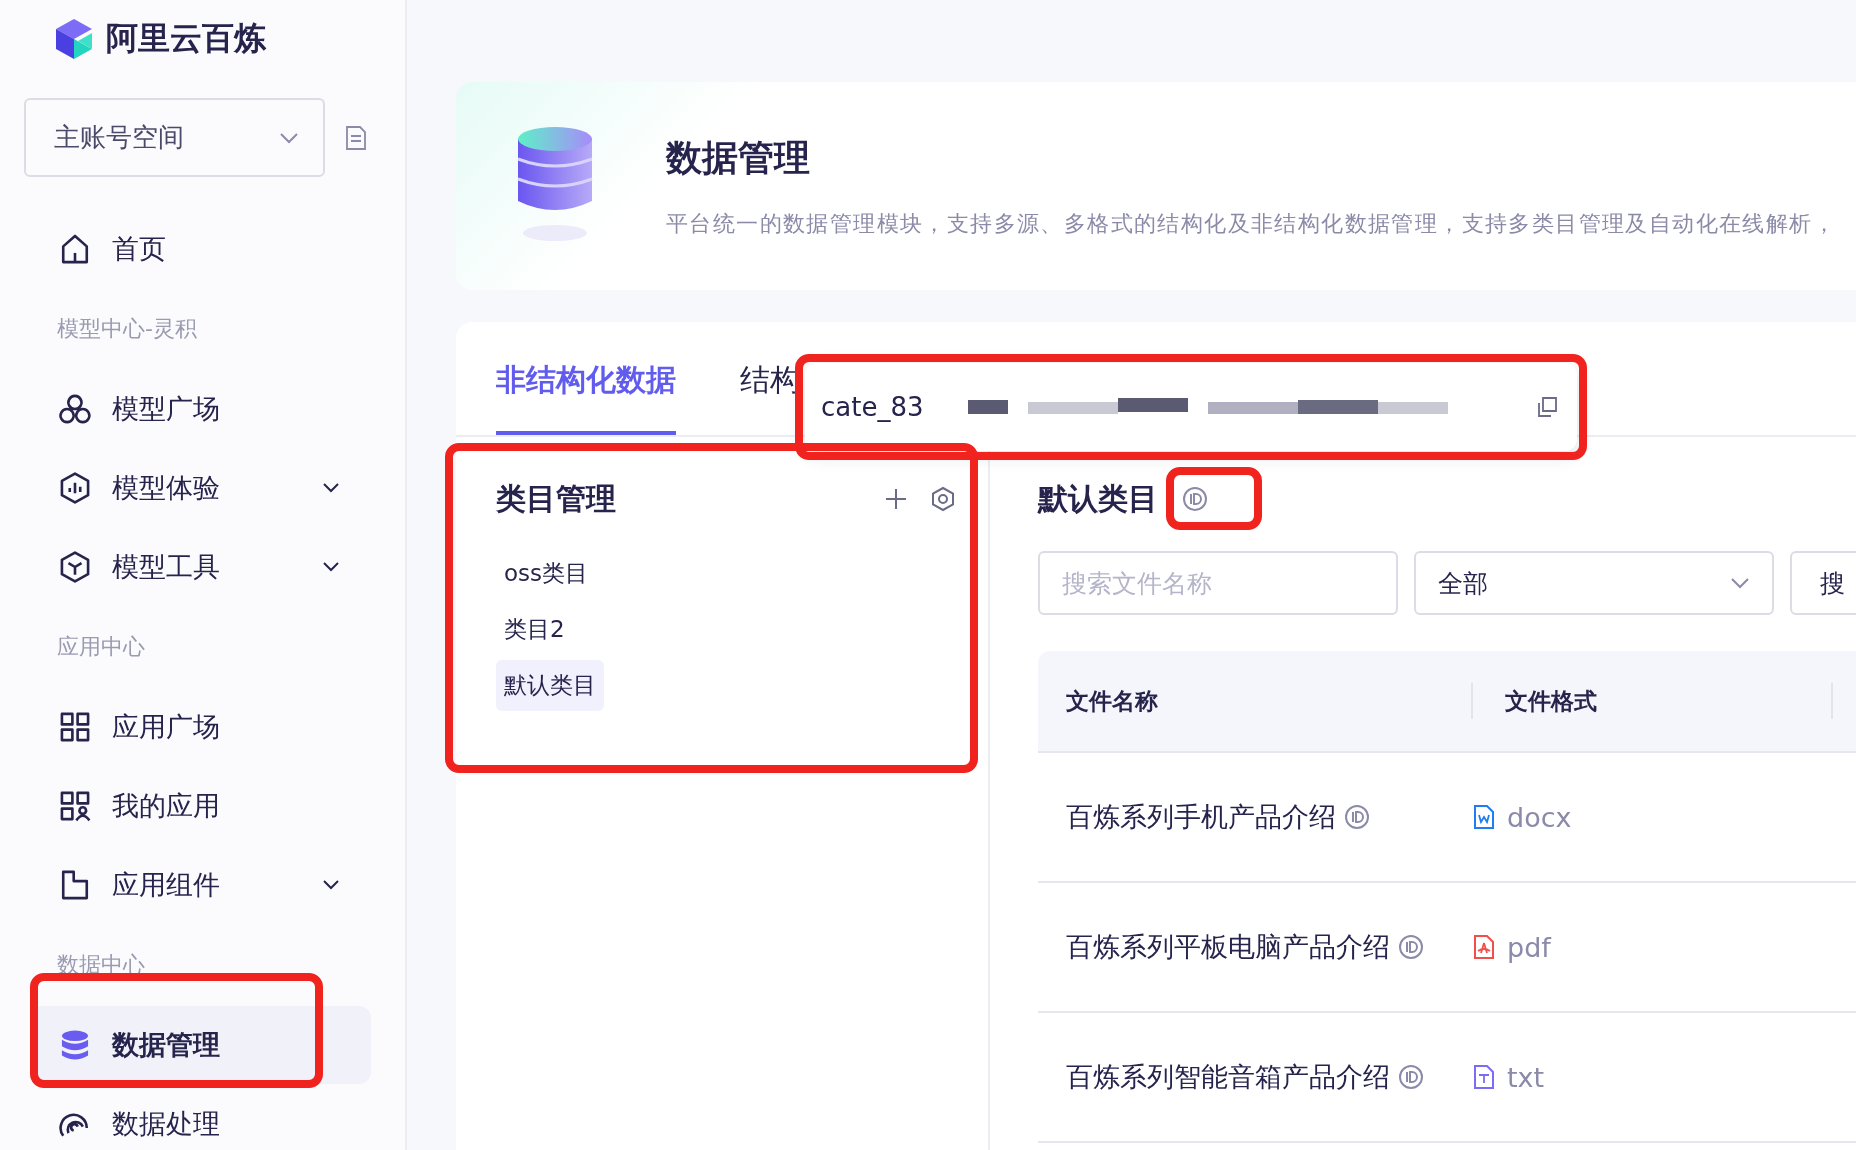 This screenshot has width=1856, height=1150. Describe the element at coordinates (200, 727) in the screenshot. I see `sidebar-item: 应用广场` at that location.